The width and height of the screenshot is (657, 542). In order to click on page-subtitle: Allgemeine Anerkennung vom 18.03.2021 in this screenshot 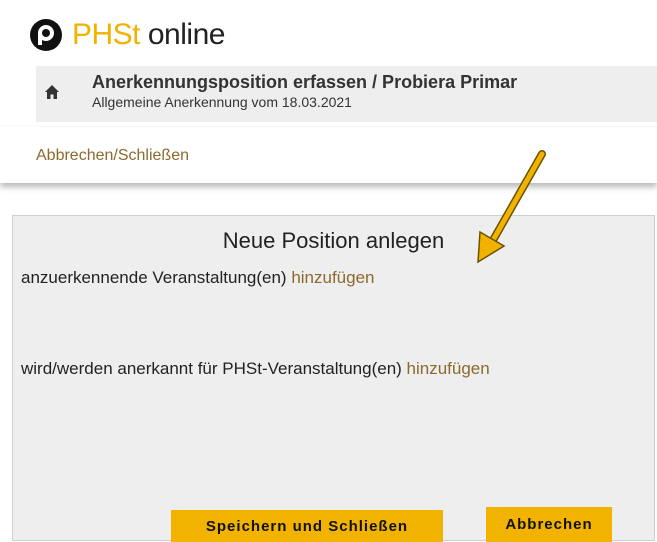, I will do `click(222, 102)`.